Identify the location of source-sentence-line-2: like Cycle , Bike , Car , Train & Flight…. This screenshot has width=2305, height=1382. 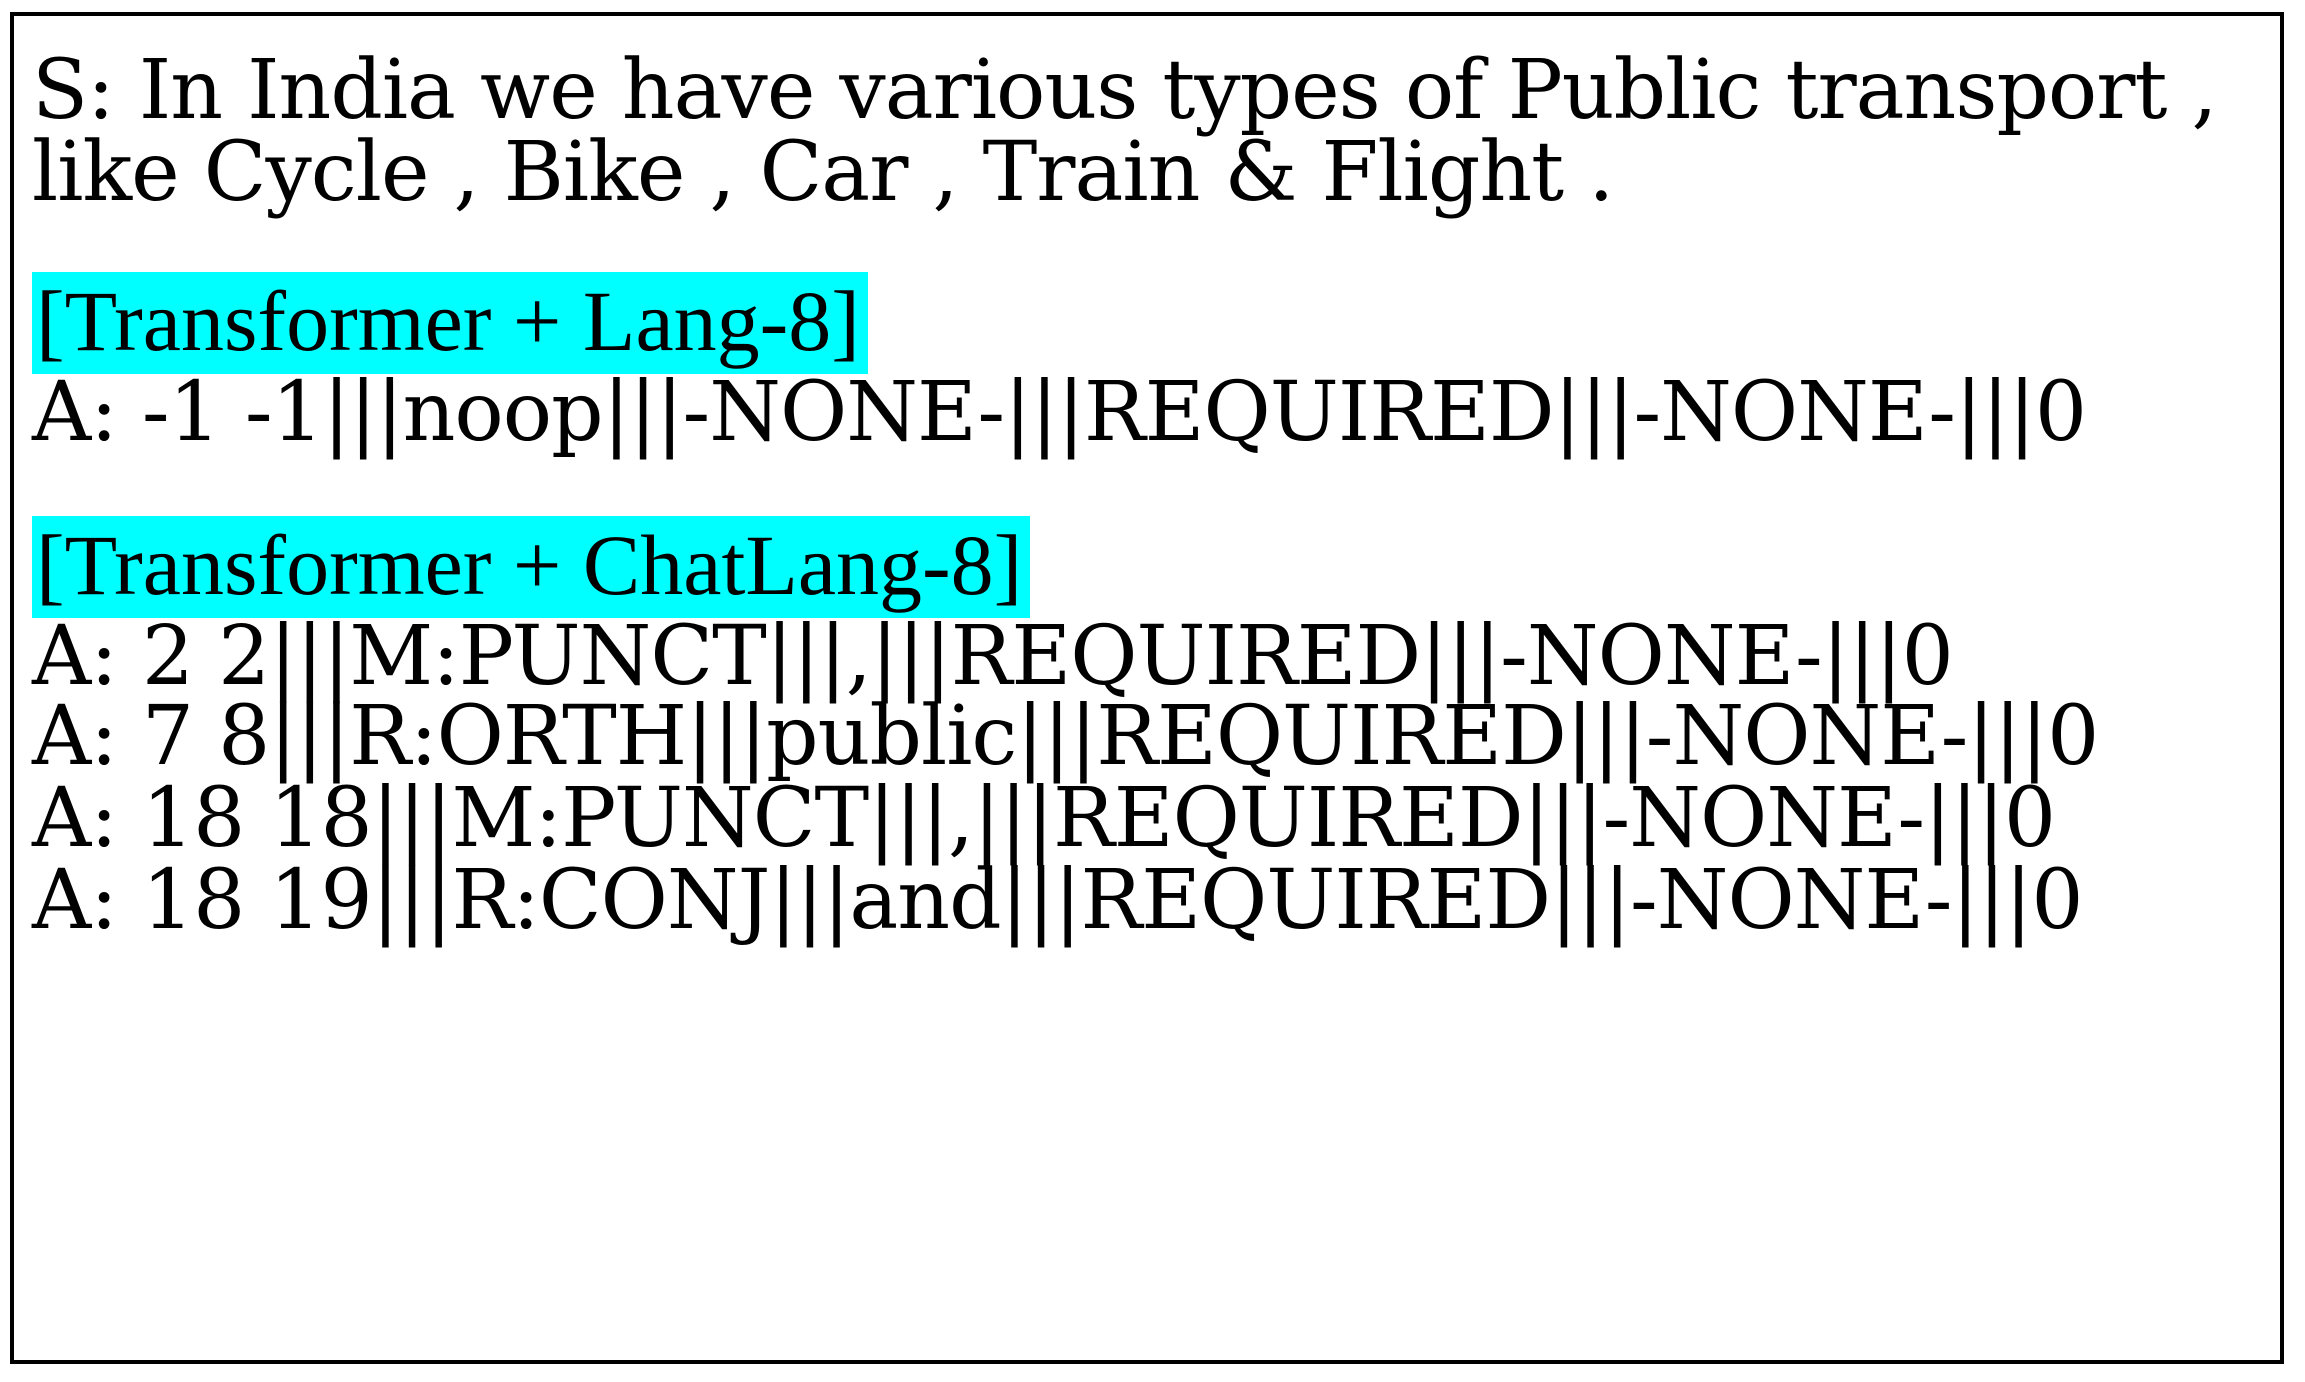
(823, 172).